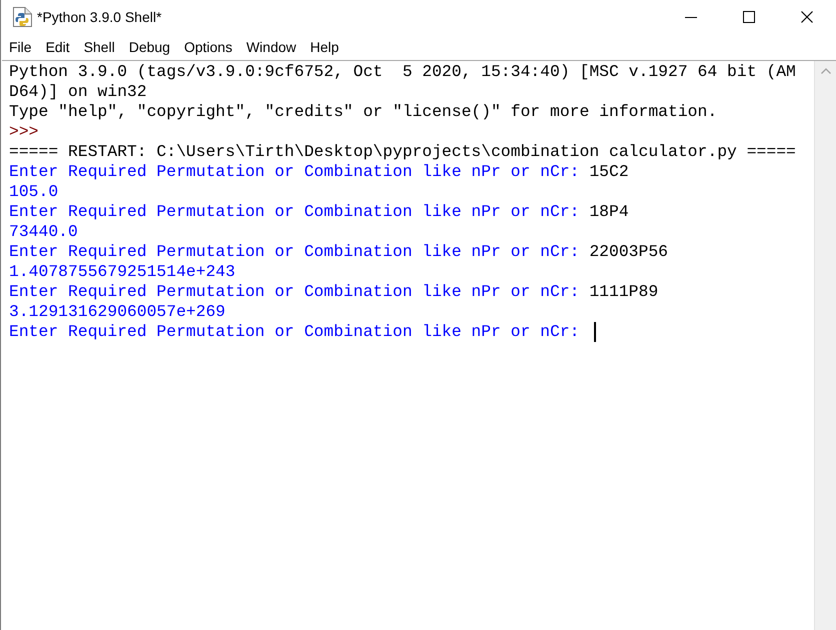  I want to click on maximize-icon, so click(749, 17).